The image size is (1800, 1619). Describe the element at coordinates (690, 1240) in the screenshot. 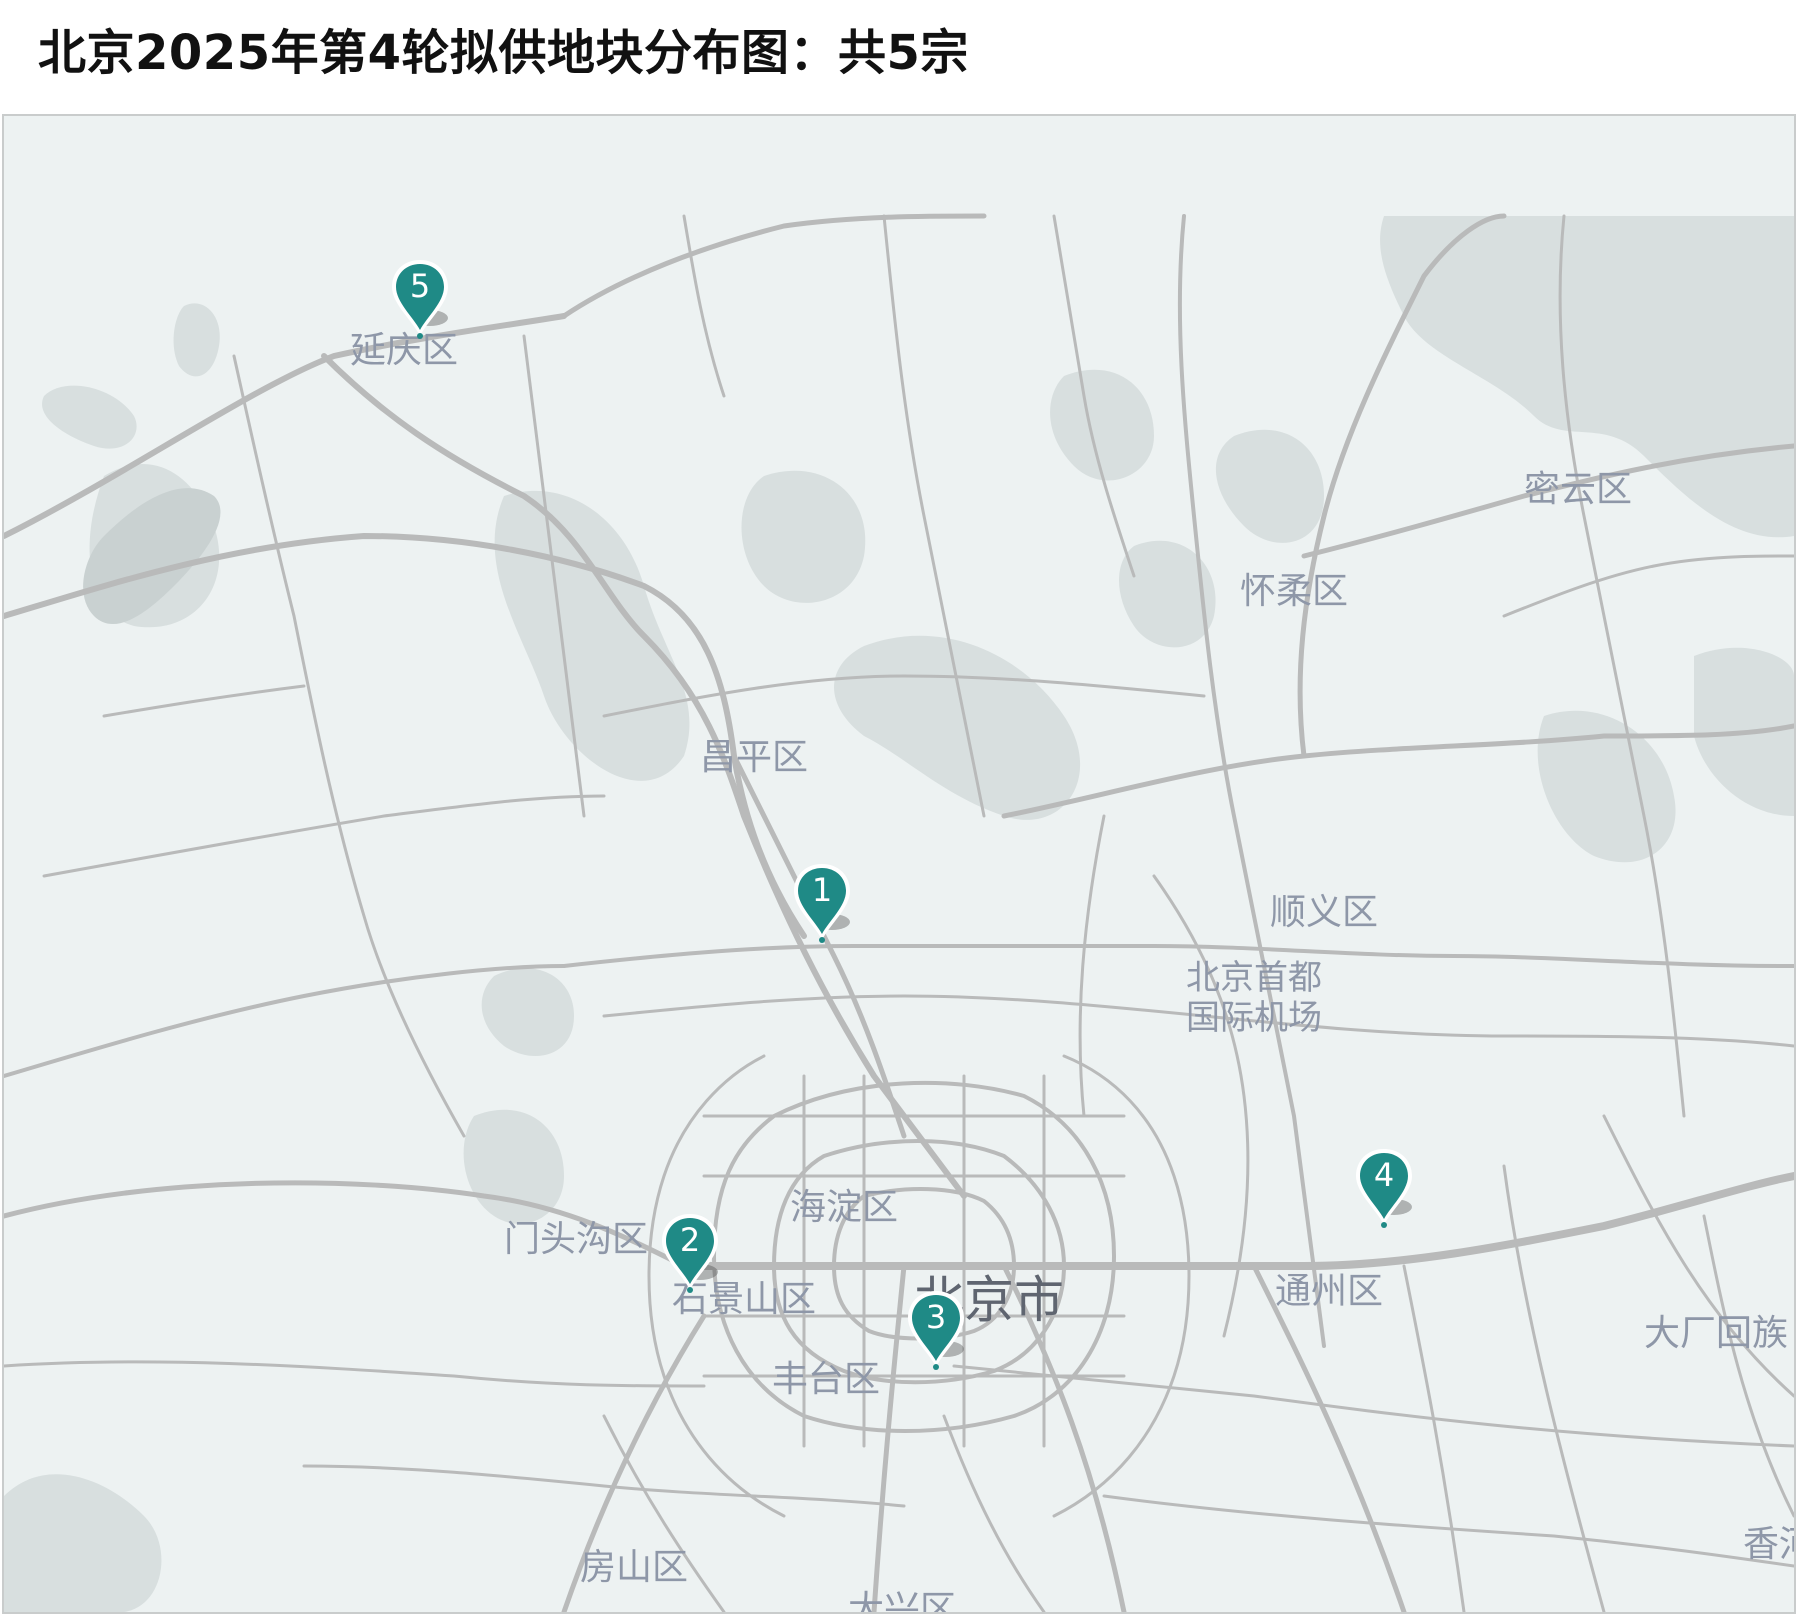

I see `marker-number: 2` at that location.